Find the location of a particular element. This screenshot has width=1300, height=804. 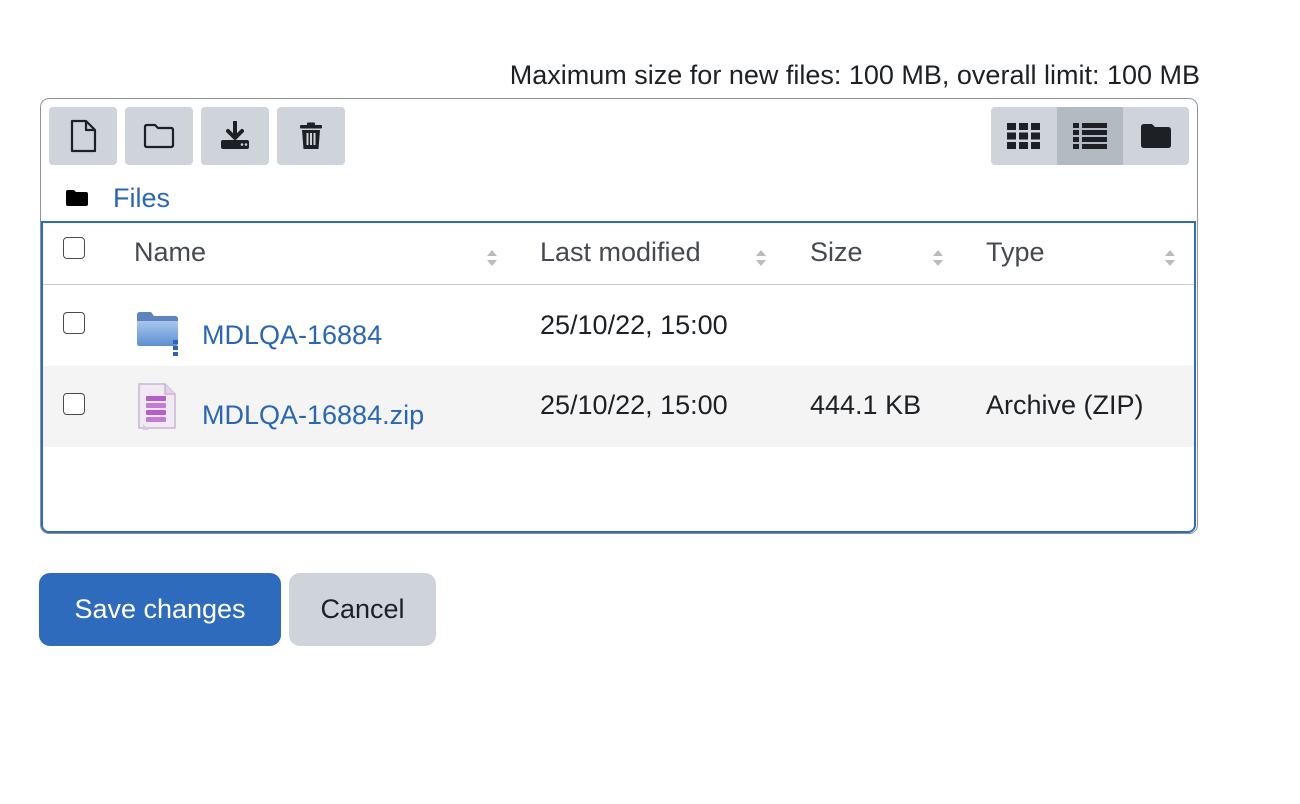

icons-view-button is located at coordinates (1024, 136).